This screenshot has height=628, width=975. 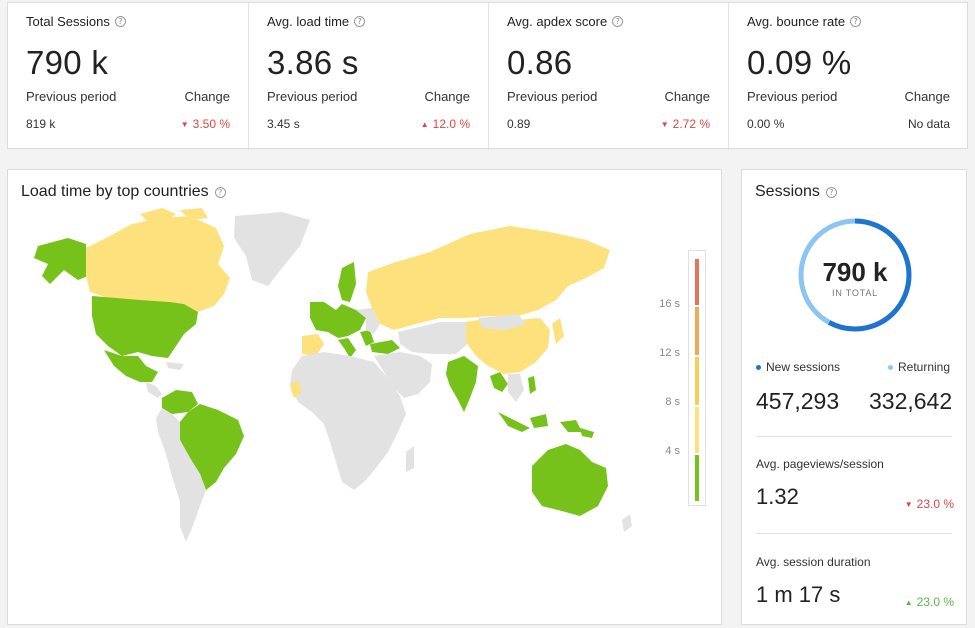 What do you see at coordinates (697, 331) in the screenshot?
I see `legend-segment-orange` at bounding box center [697, 331].